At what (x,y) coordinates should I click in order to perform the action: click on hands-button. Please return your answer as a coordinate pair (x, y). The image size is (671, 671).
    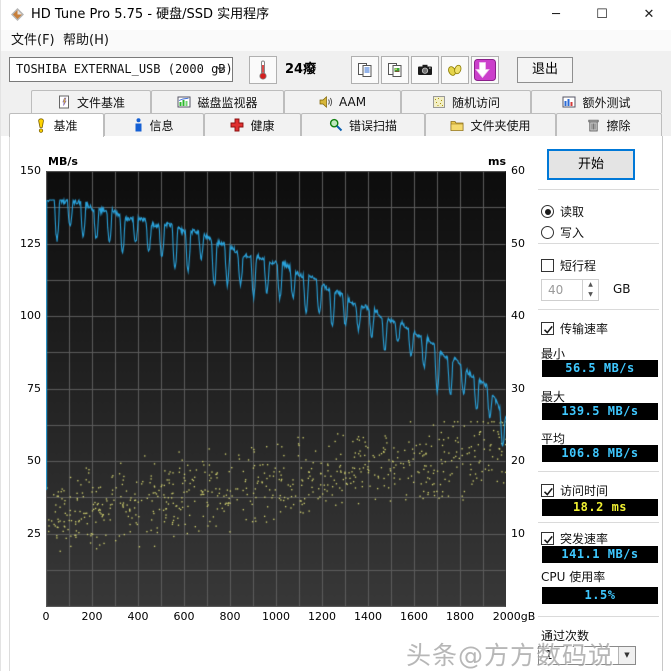
    Looking at the image, I should click on (455, 70).